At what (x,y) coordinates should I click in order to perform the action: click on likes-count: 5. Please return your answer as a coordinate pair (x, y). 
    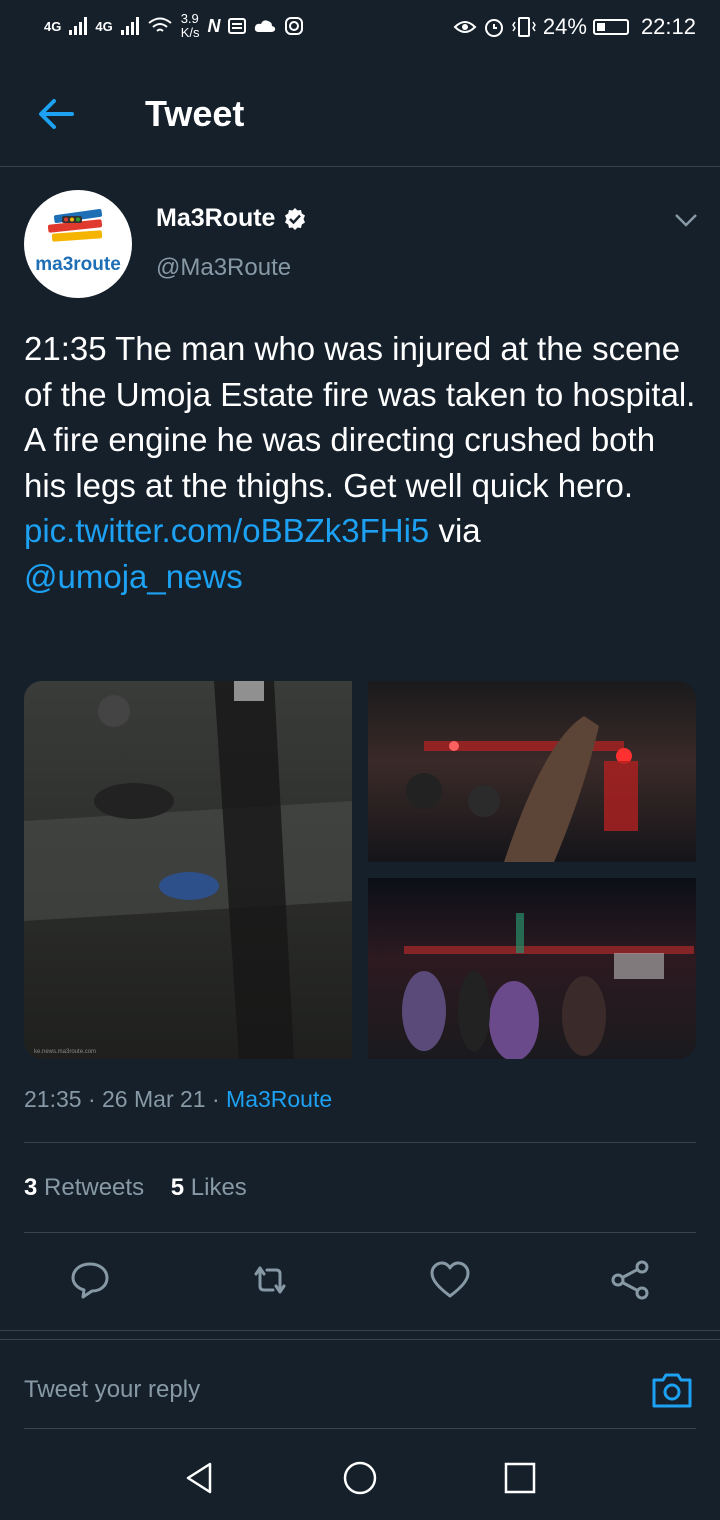
    Looking at the image, I should click on (177, 1187).